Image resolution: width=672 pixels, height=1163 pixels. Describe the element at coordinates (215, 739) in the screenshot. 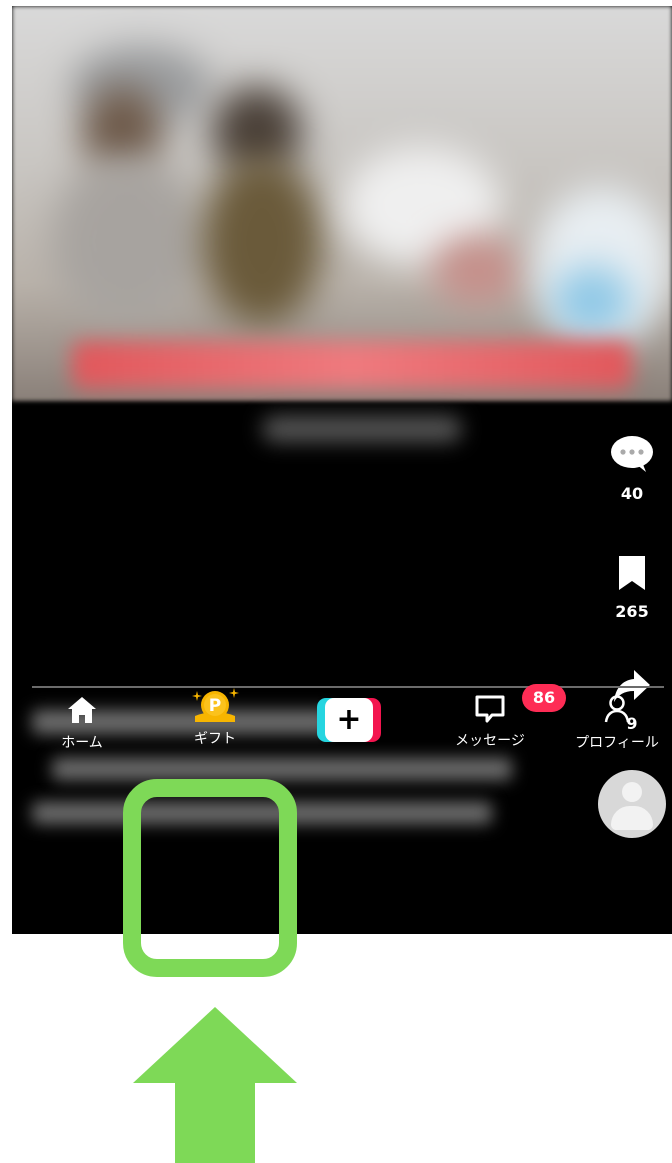

I see `tab-gift-label: ギフト` at that location.